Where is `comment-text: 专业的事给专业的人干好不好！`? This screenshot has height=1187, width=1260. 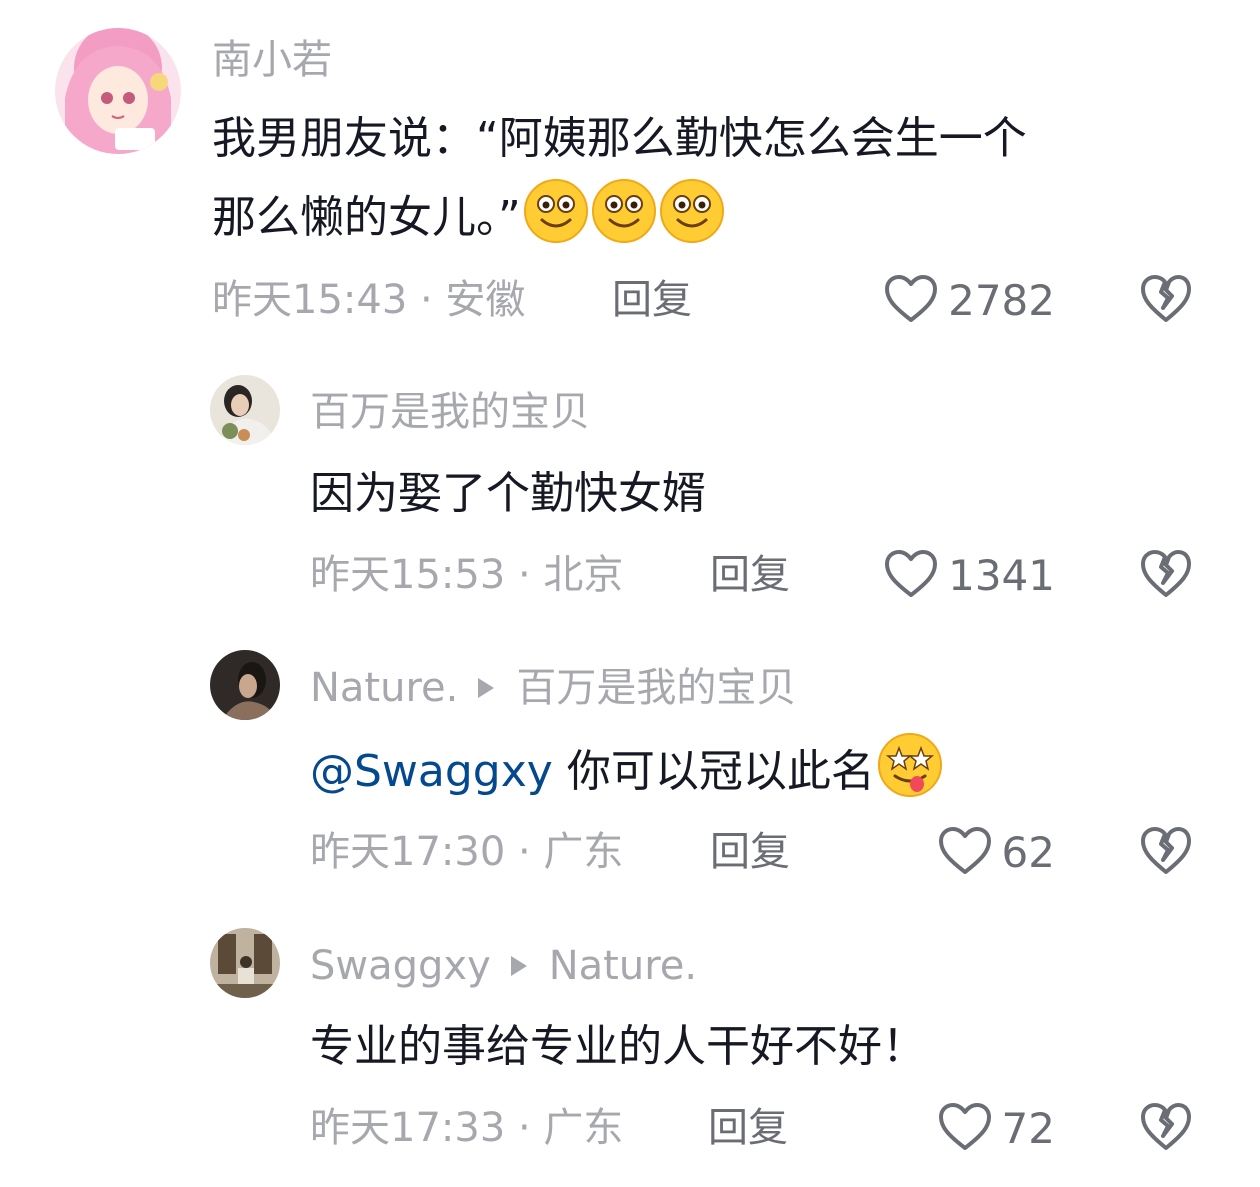 comment-text: 专业的事给专业的人干好不好！ is located at coordinates (618, 1047).